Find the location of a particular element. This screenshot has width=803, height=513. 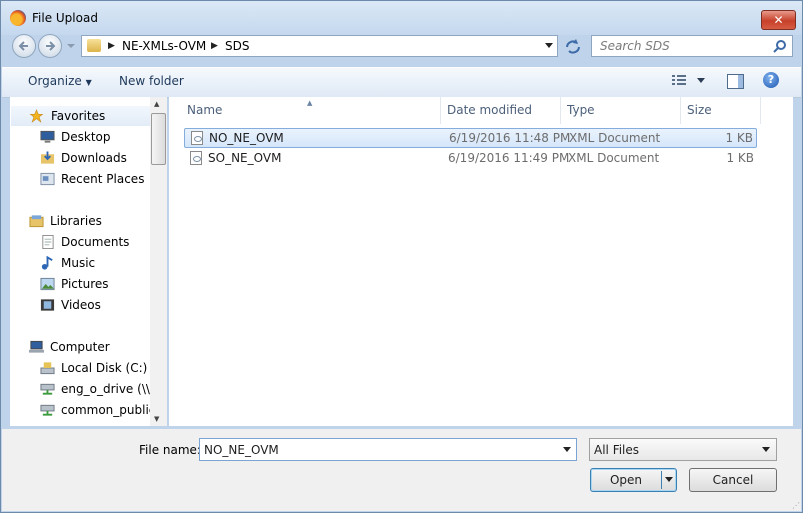

split-divider is located at coordinates (661, 480).